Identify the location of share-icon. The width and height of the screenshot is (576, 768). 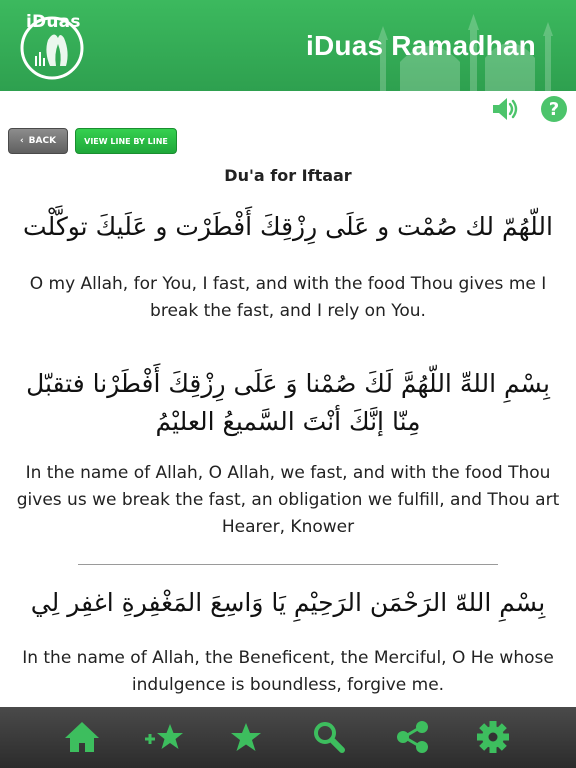
(413, 737).